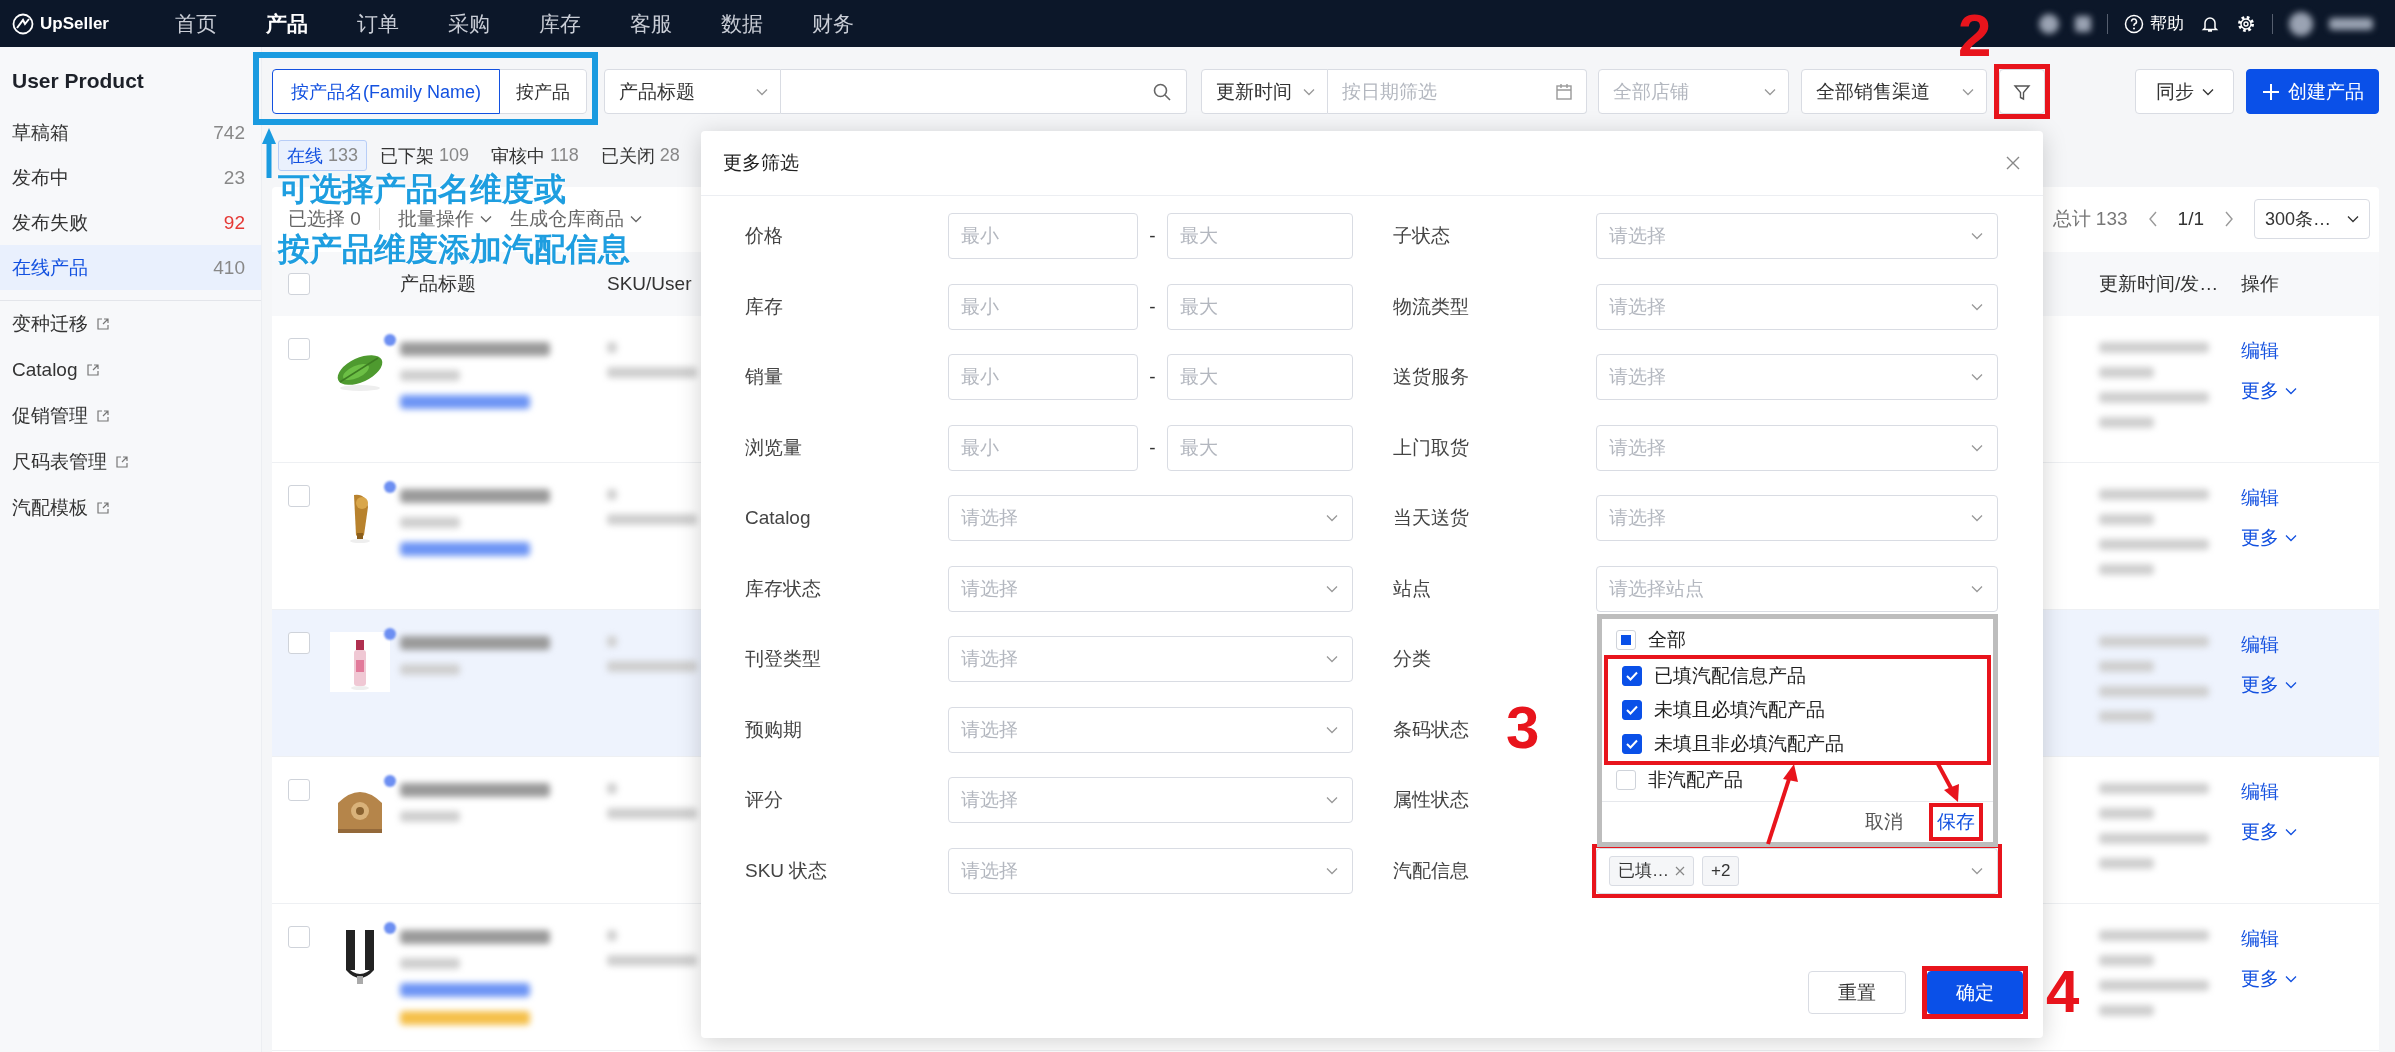  I want to click on field-label: Catalog, so click(778, 518).